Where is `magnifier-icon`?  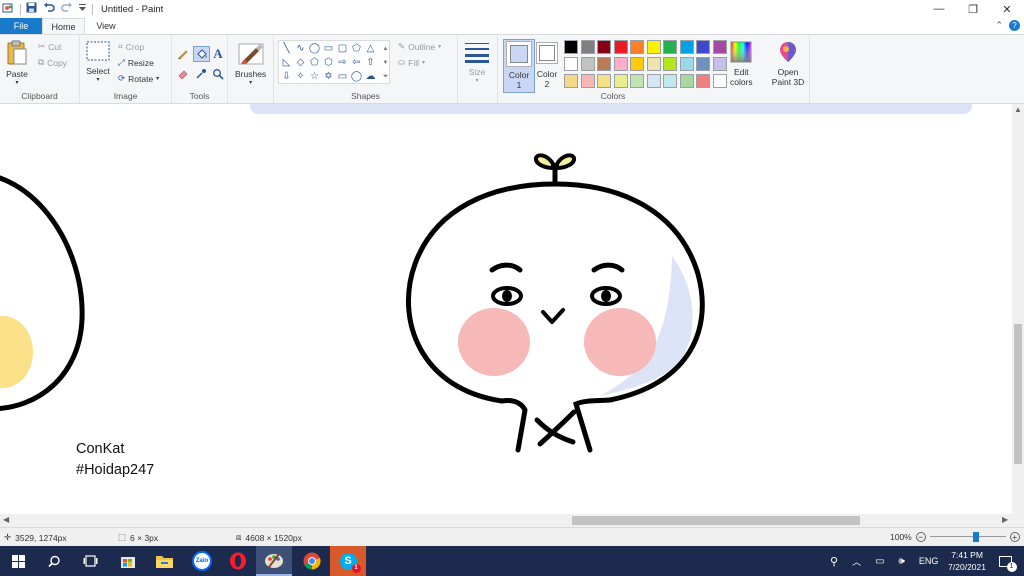
magnifier-icon is located at coordinates (218, 74).